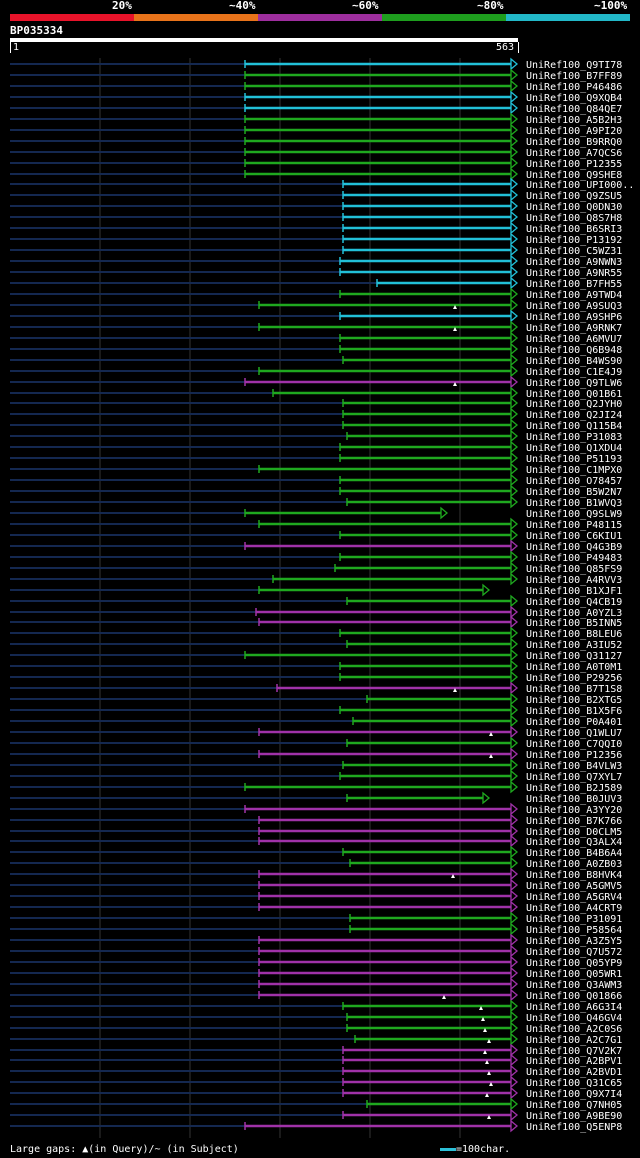  Describe the element at coordinates (574, 963) in the screenshot. I see `hit-label: UniRef100_Q05YP9` at that location.